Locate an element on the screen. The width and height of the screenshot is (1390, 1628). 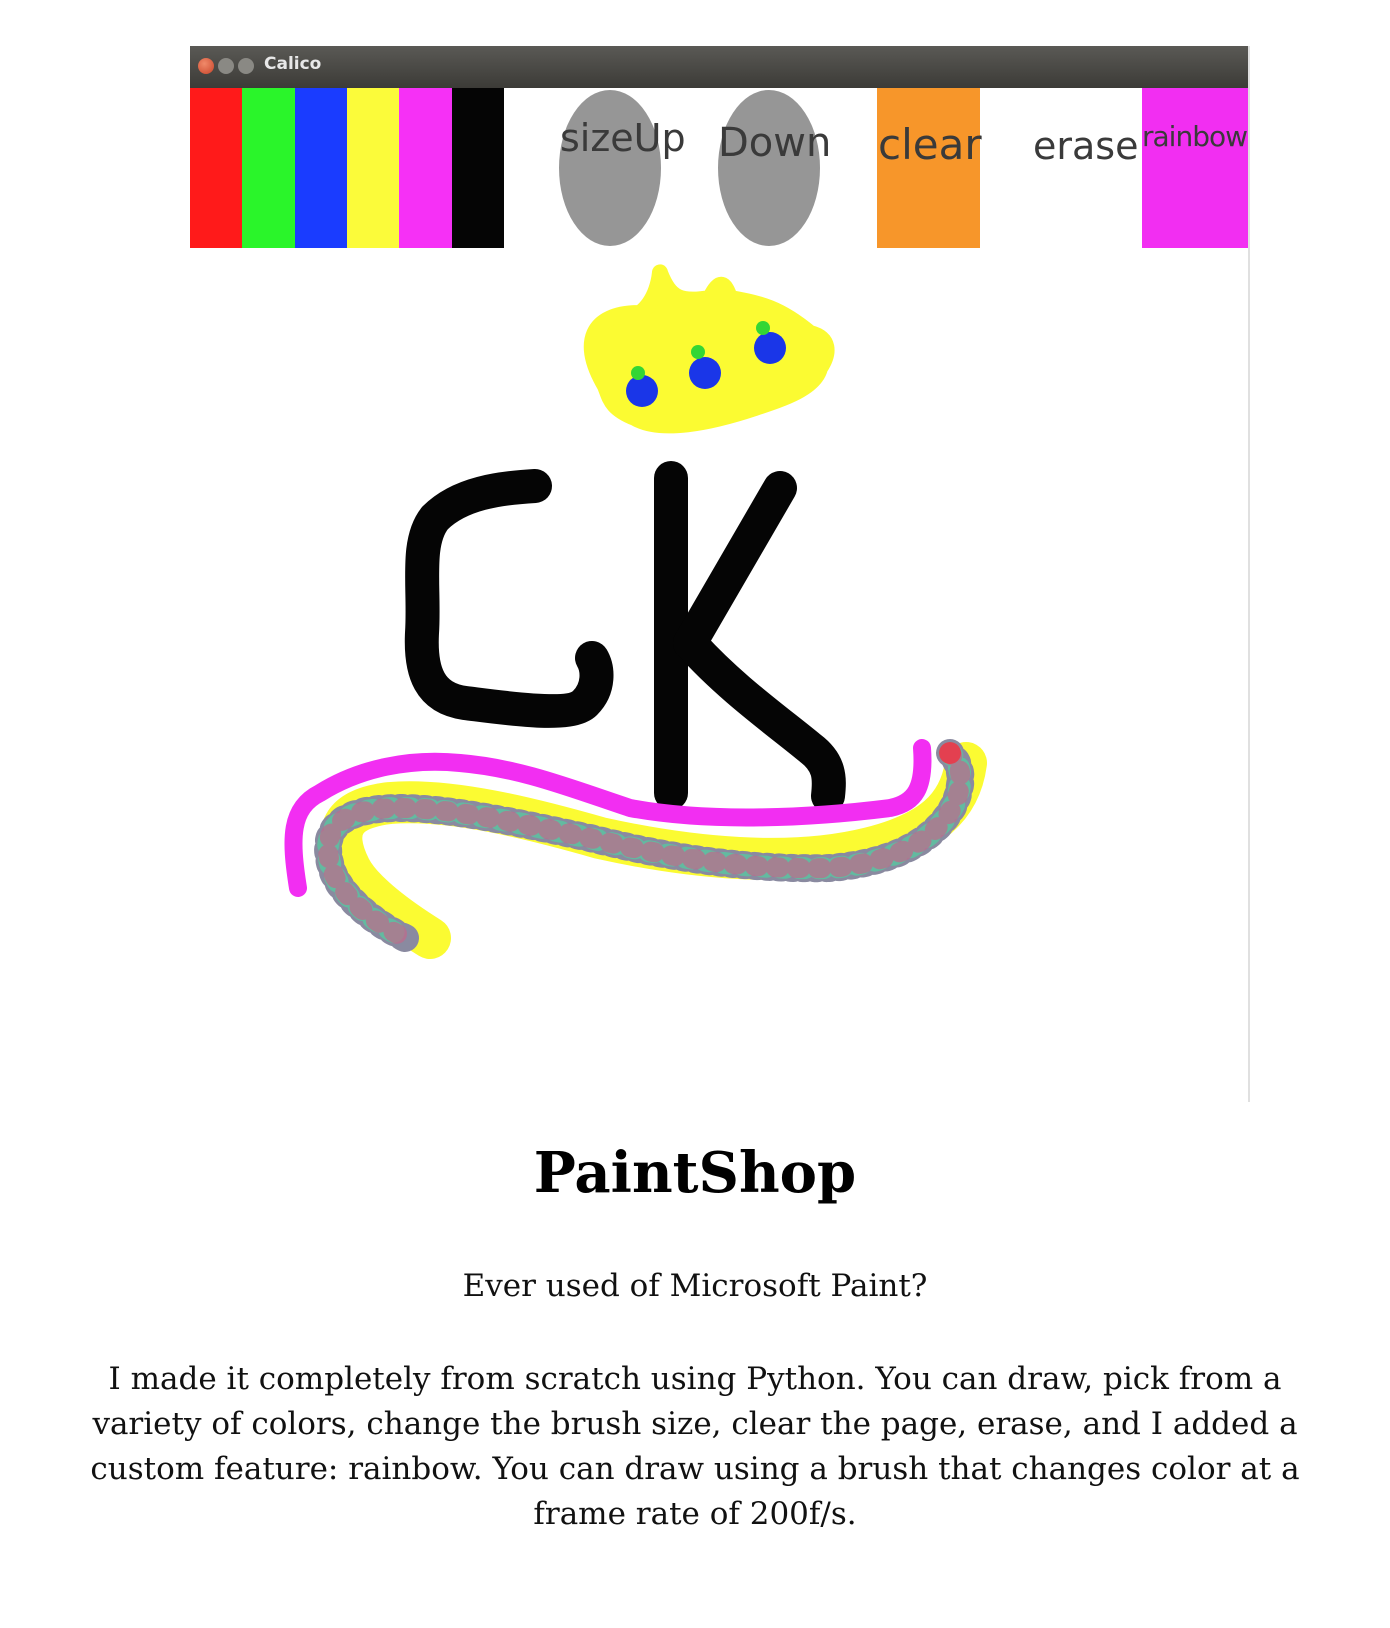
red-color-swatch is located at coordinates (216, 168).